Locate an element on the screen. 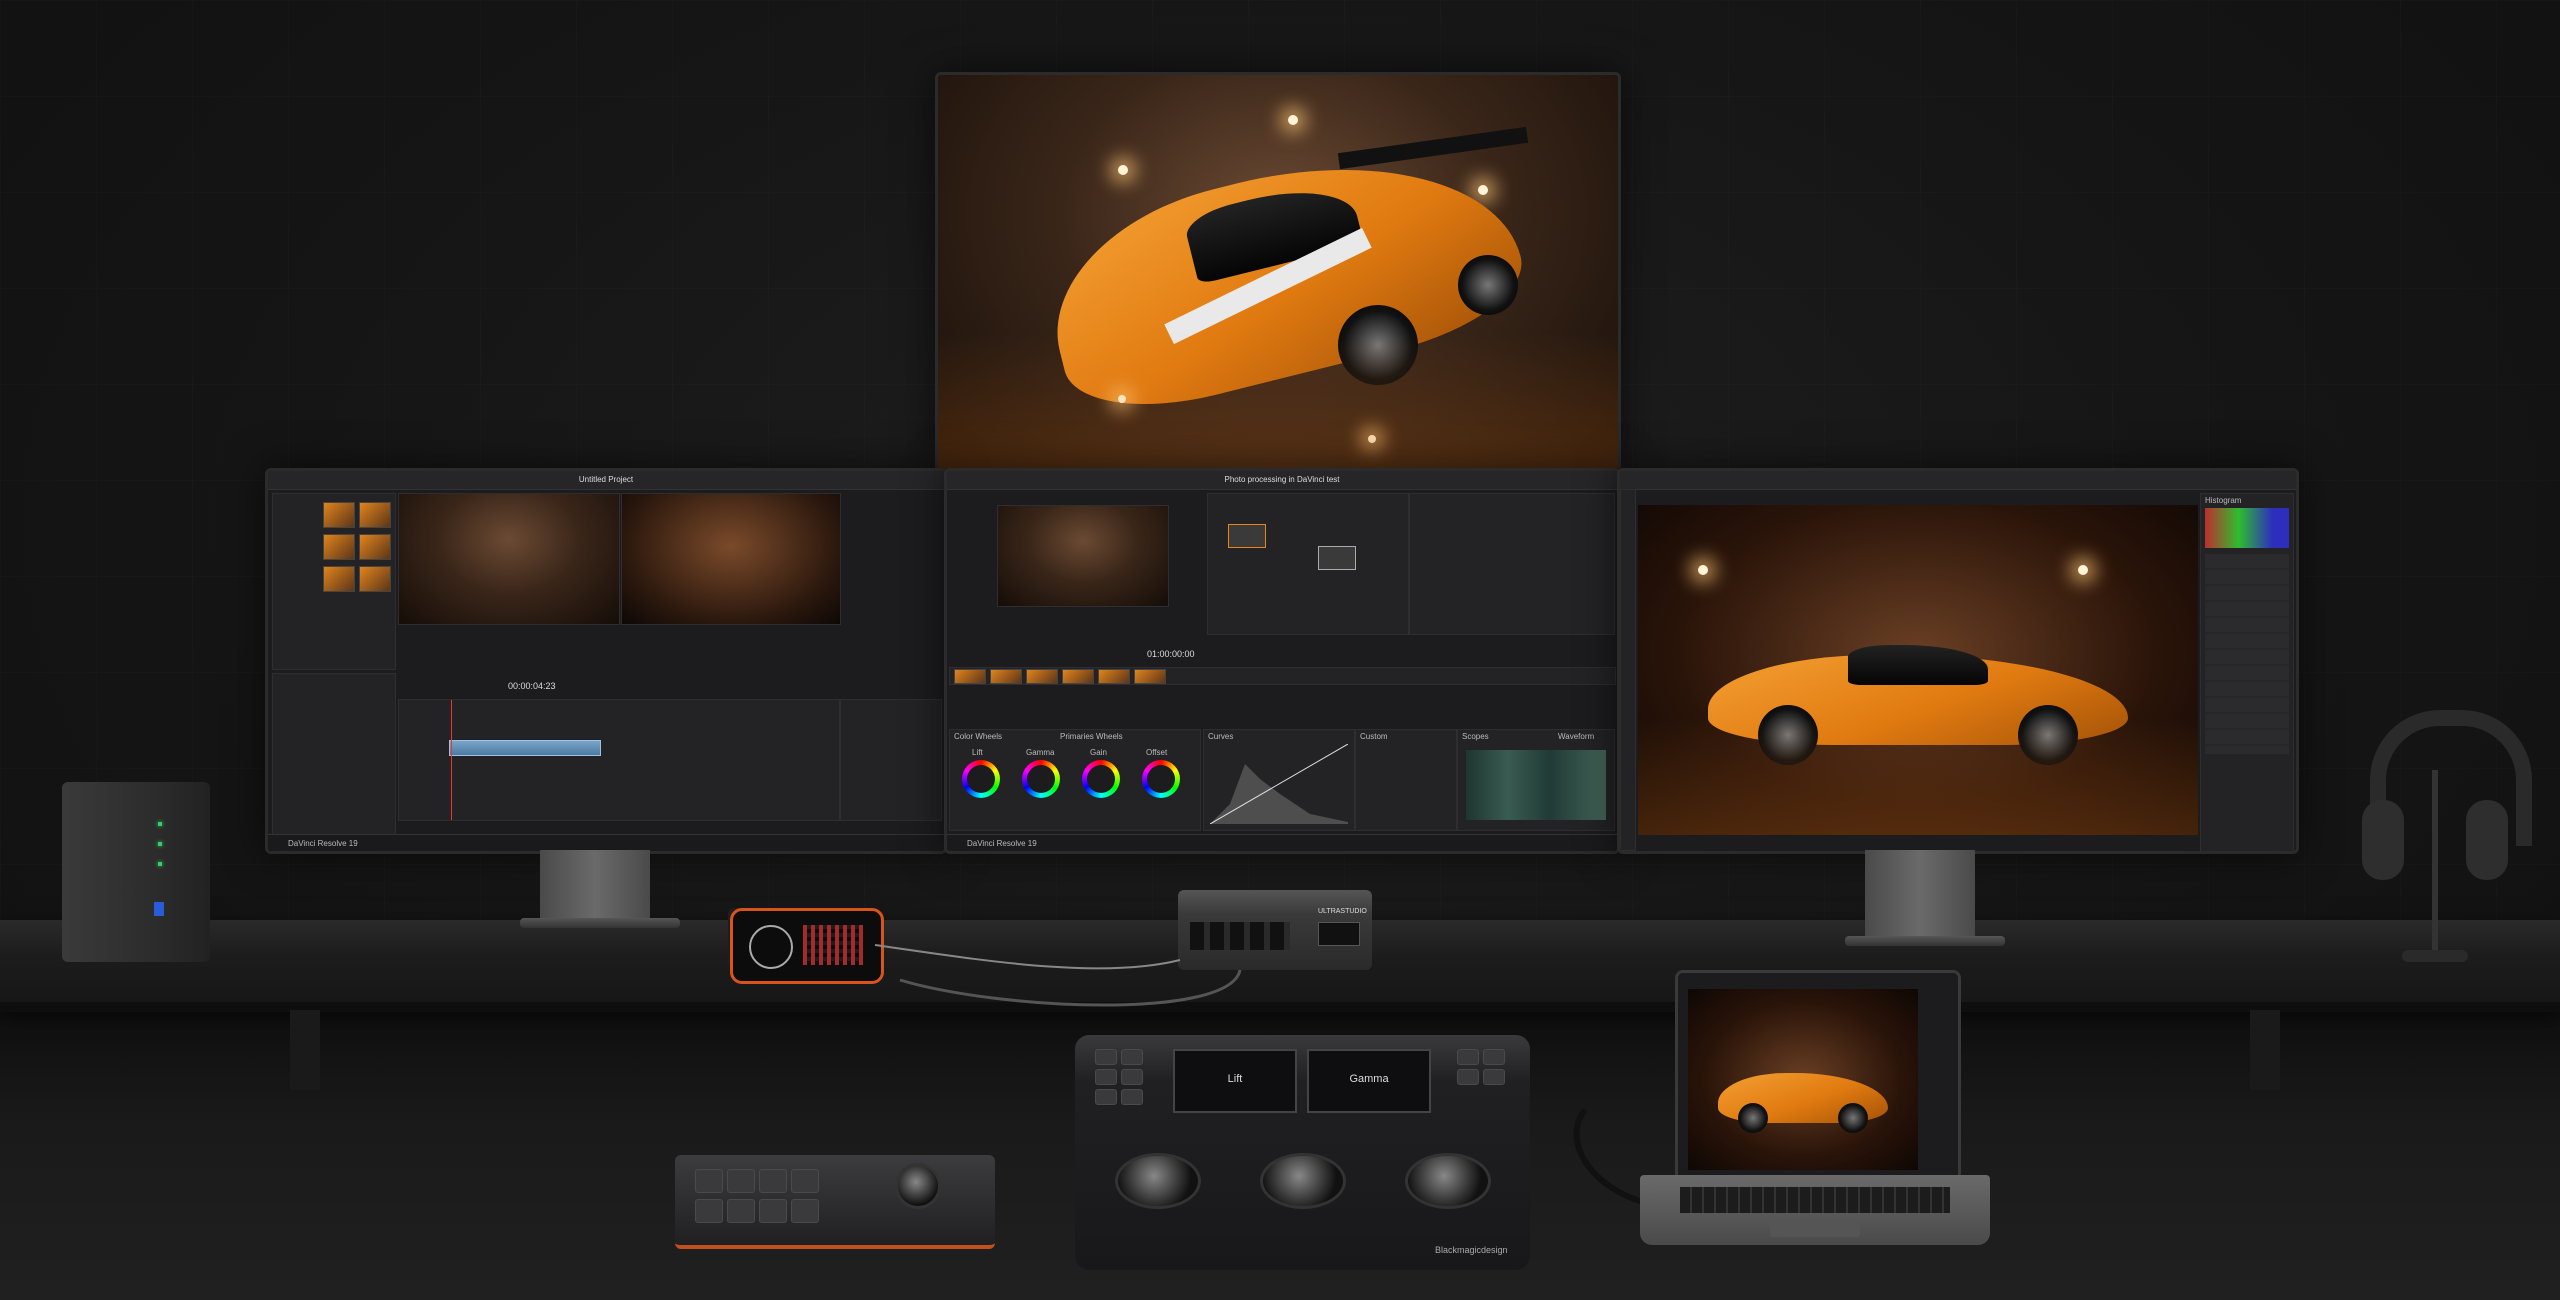  gain-trackball is located at coordinates (1448, 1181).